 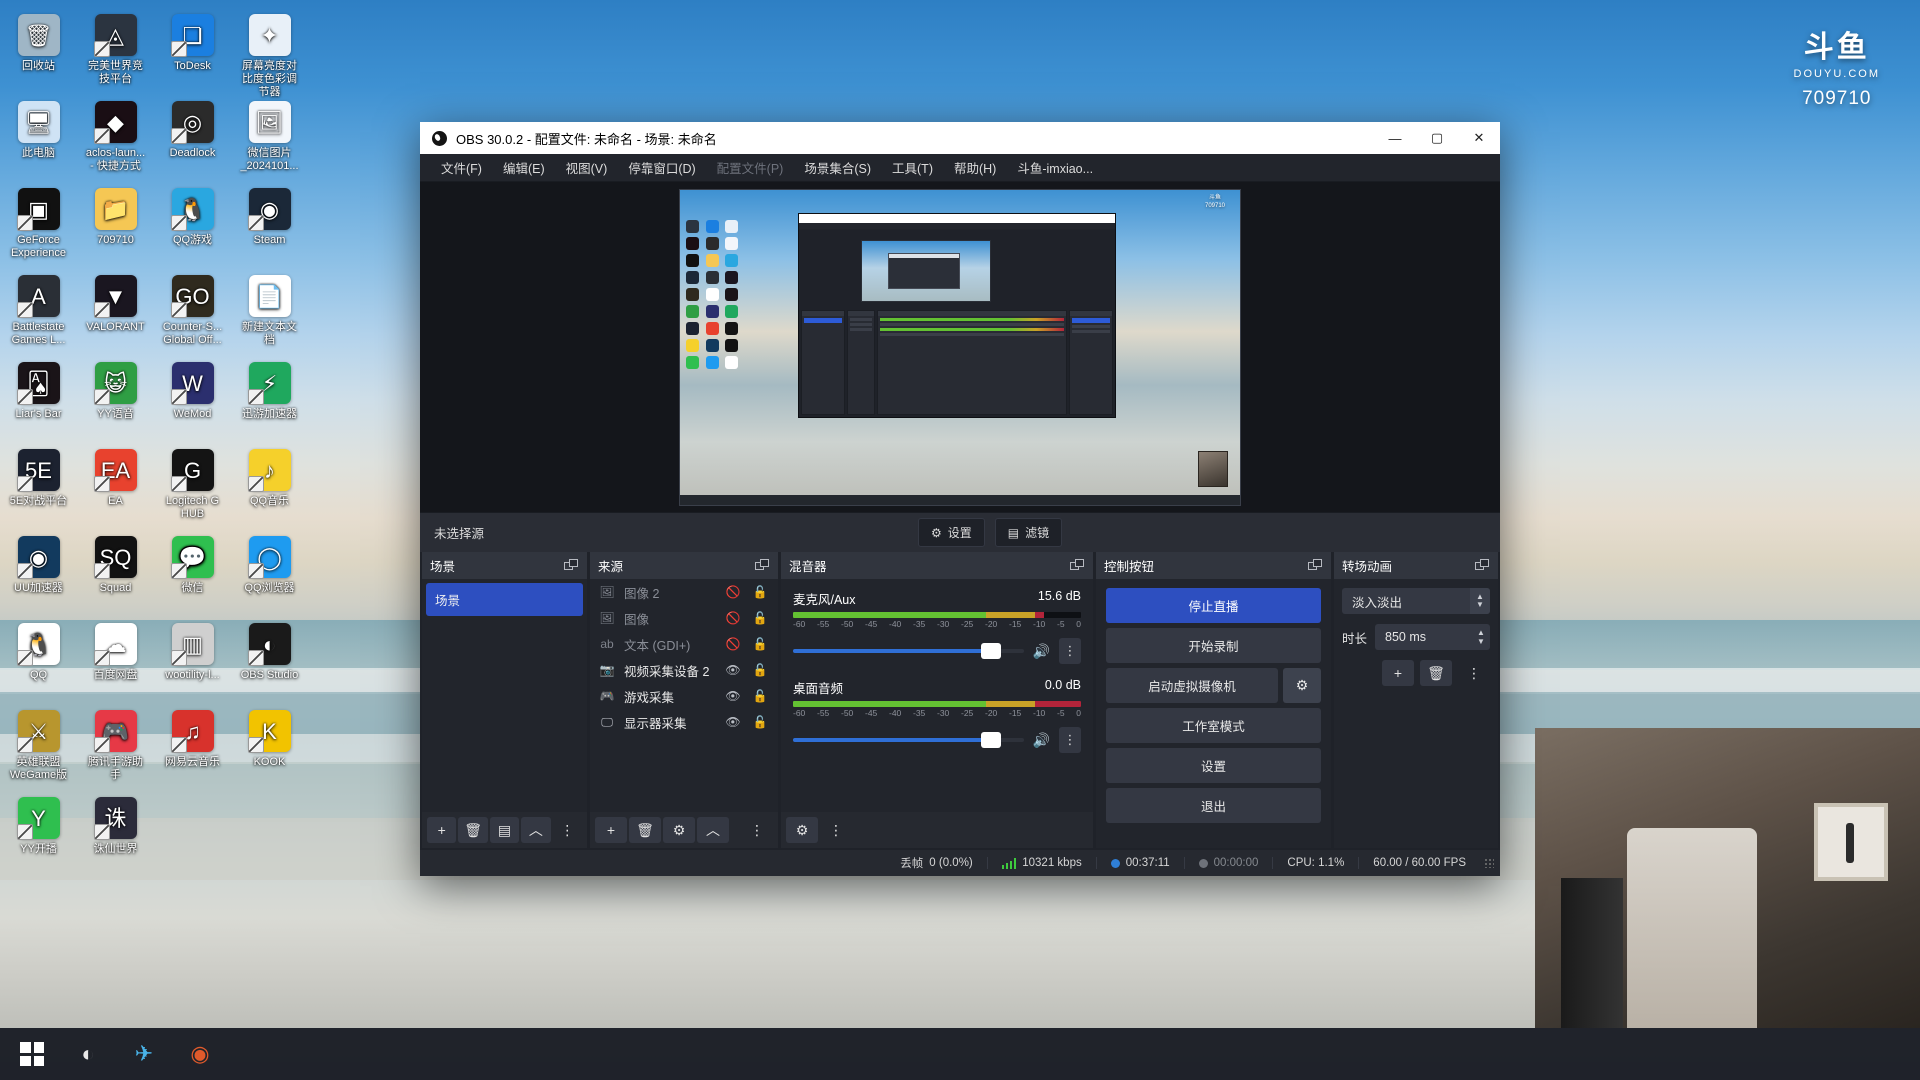 What do you see at coordinates (1395, 138) in the screenshot?
I see `minimize-button: —` at bounding box center [1395, 138].